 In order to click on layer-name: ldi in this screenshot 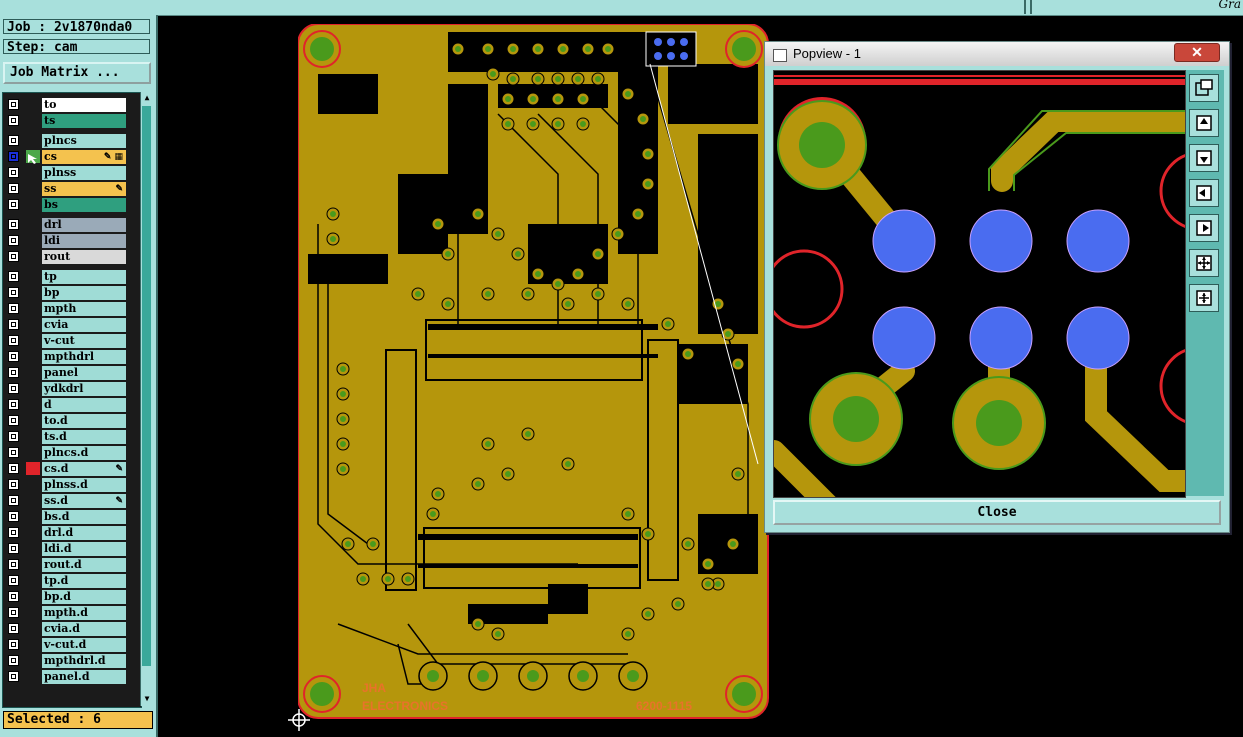, I will do `click(84, 241)`.